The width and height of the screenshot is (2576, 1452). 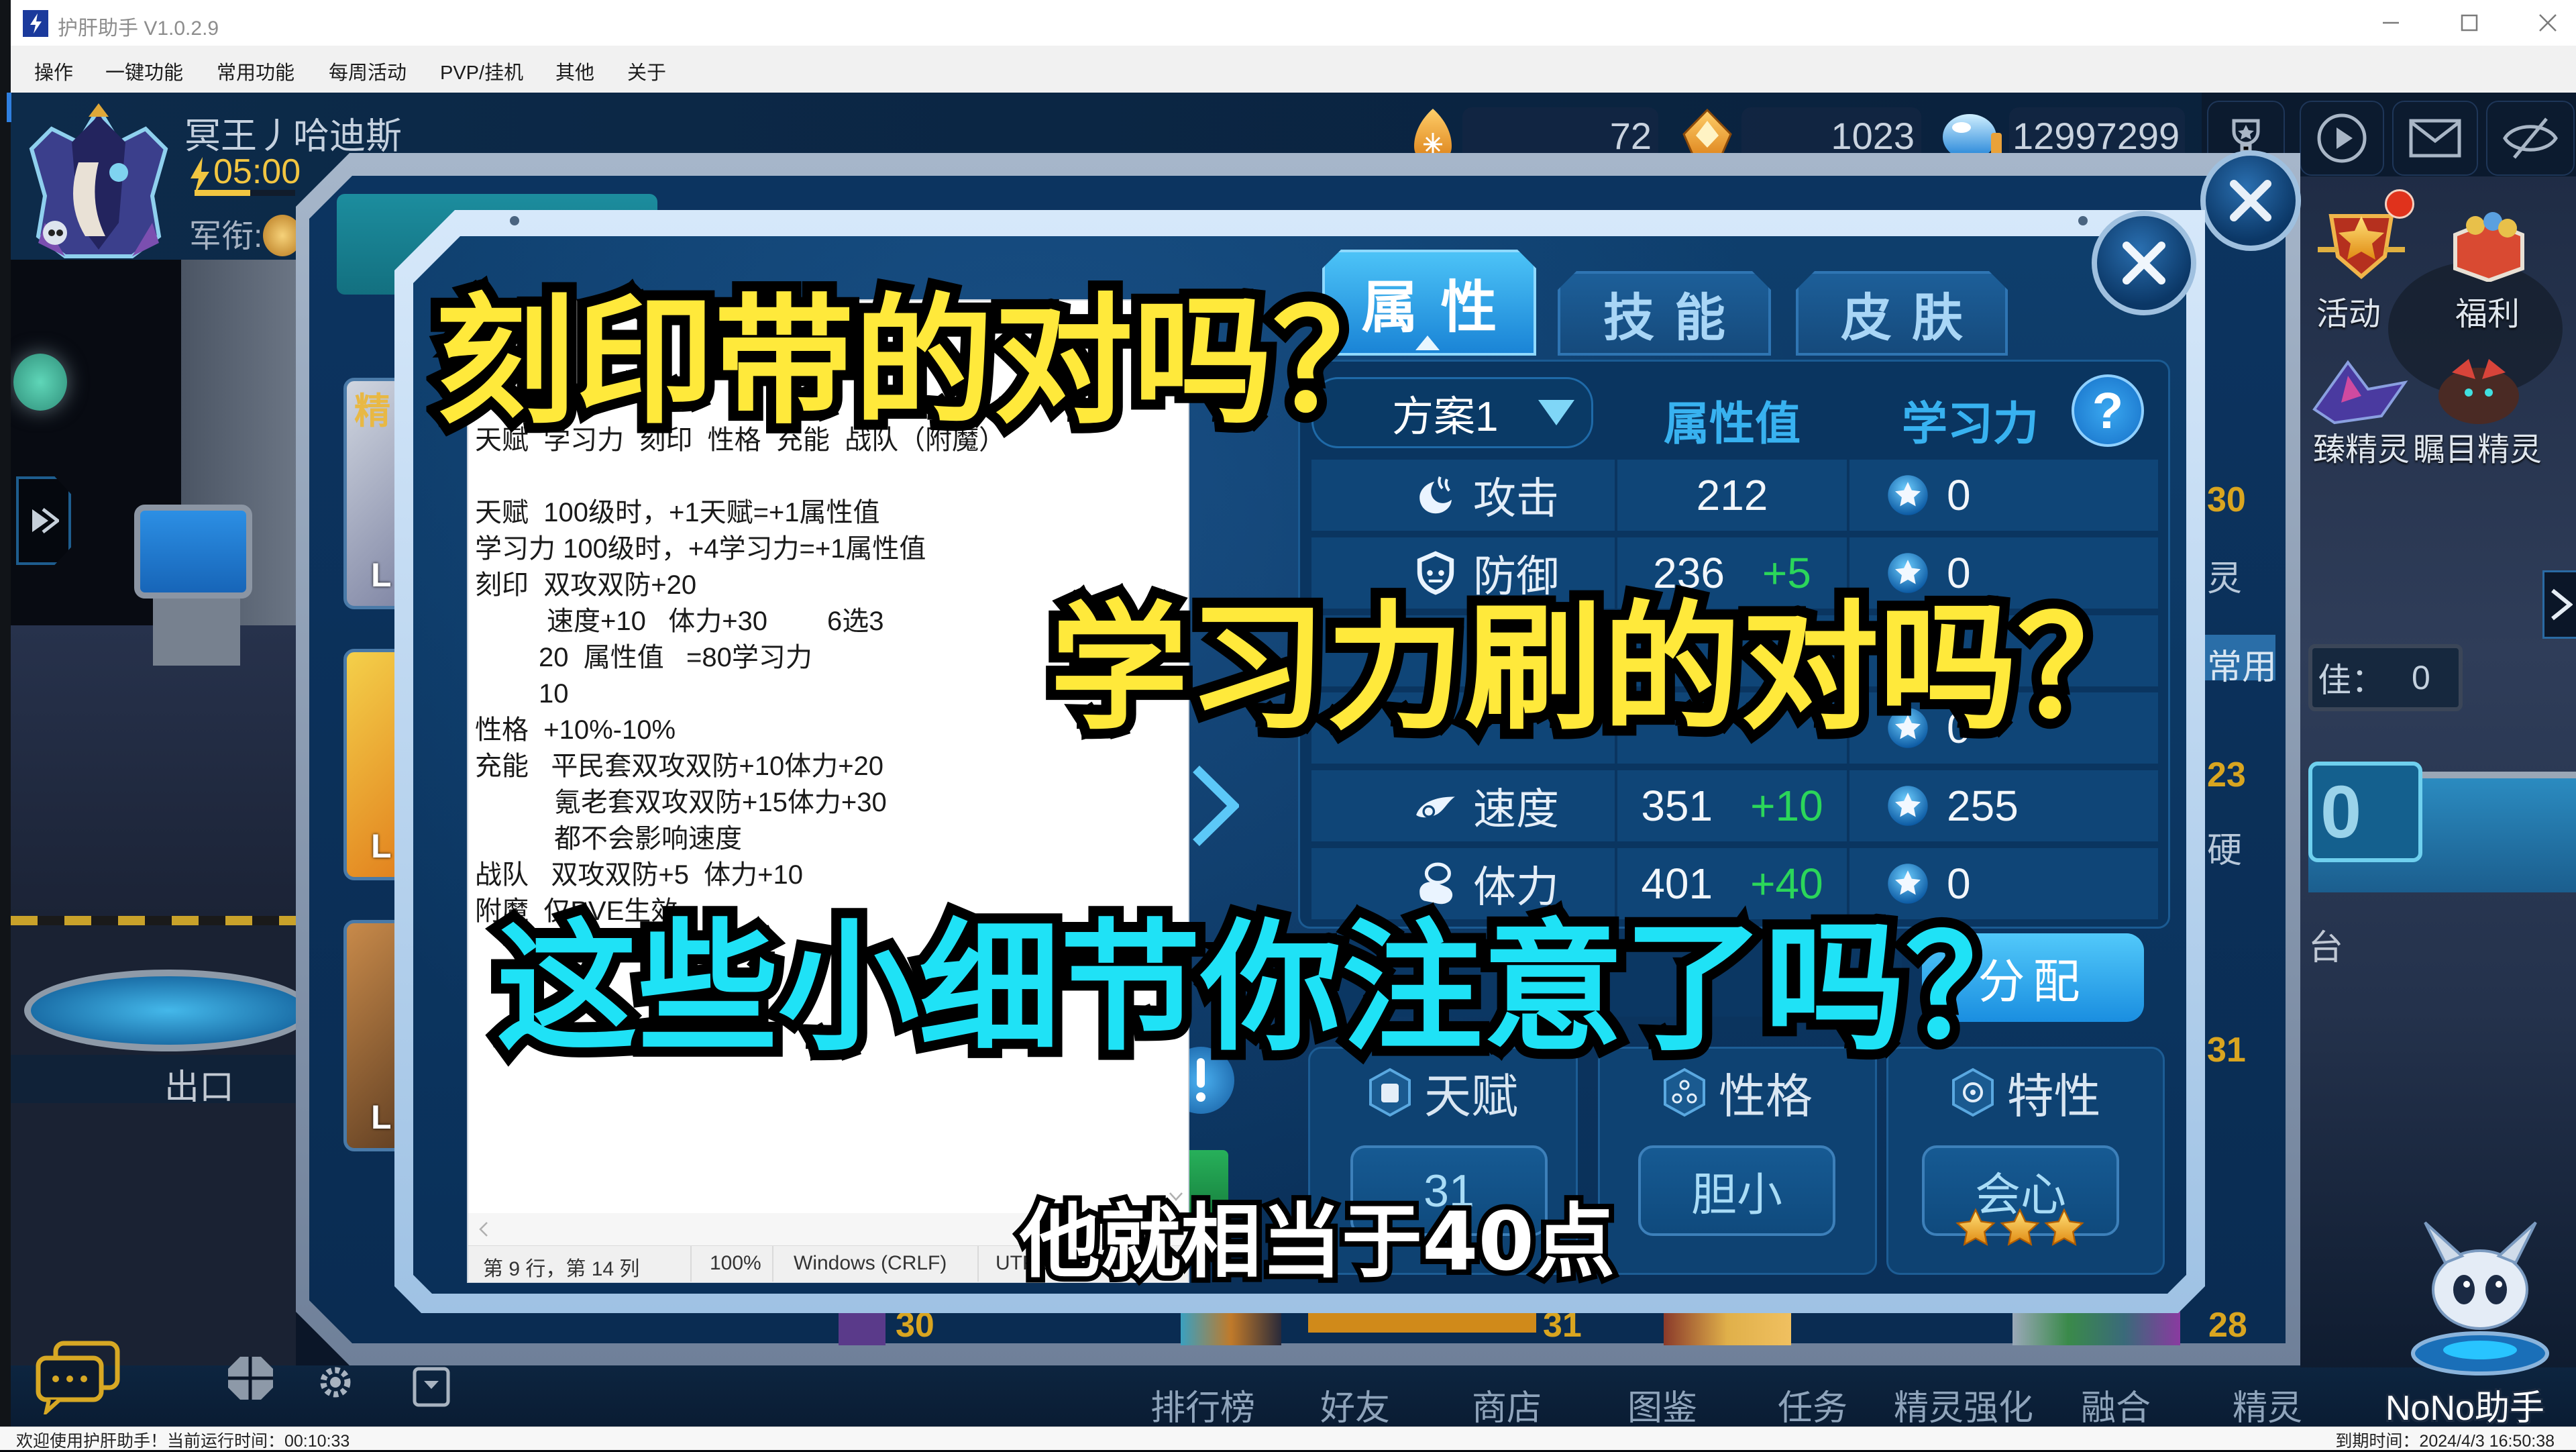 I want to click on learning-value: 0, so click(x=1959, y=495).